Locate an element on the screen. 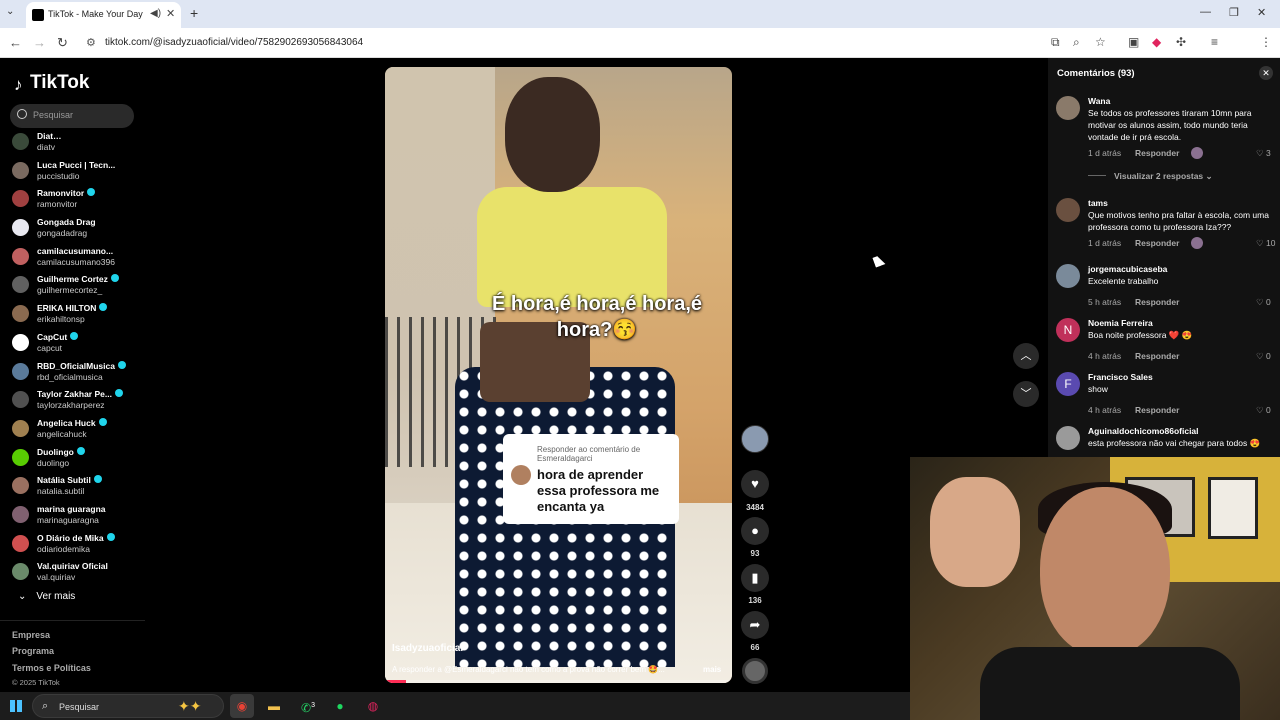 The height and width of the screenshot is (720, 1280). sidebar-following-item: ERIKA HILTON erikahiltonsp is located at coordinates (79, 314).